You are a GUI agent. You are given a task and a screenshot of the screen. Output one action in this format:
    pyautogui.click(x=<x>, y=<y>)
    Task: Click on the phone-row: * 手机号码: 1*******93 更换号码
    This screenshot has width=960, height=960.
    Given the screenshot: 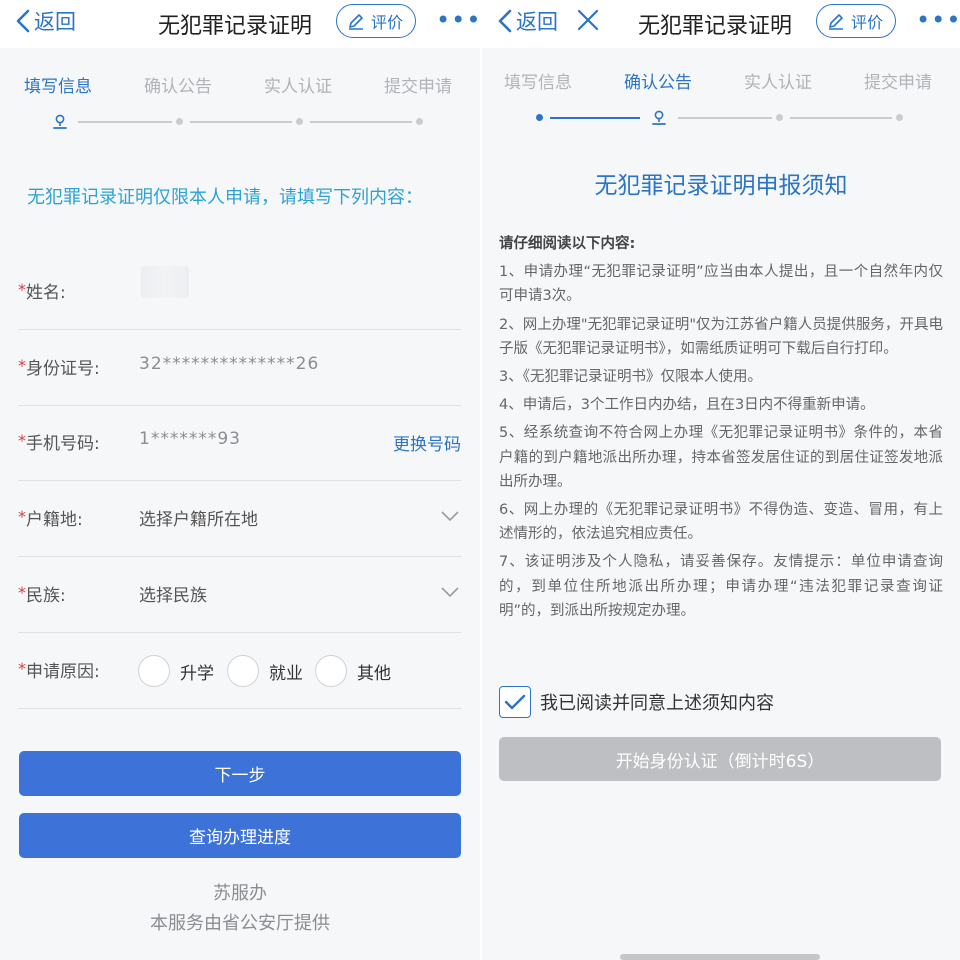 What is the action you would take?
    pyautogui.click(x=239, y=443)
    